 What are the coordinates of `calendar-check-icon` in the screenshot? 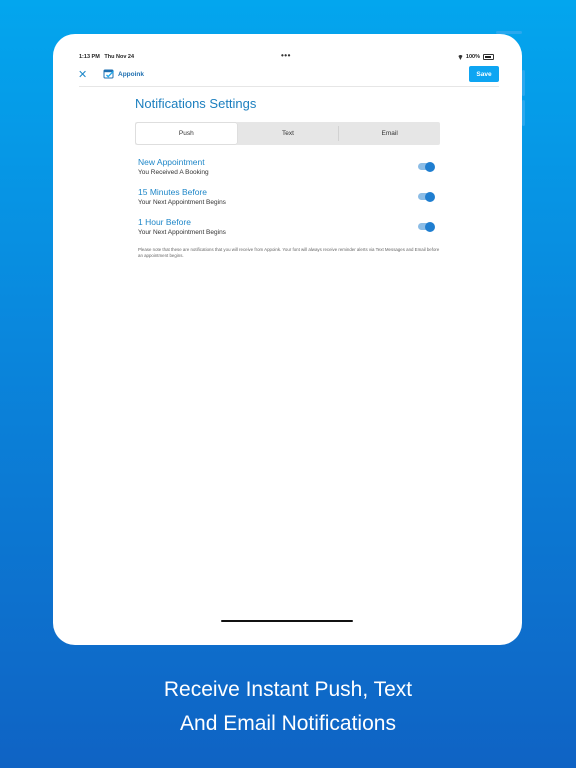 It's located at (108, 74).